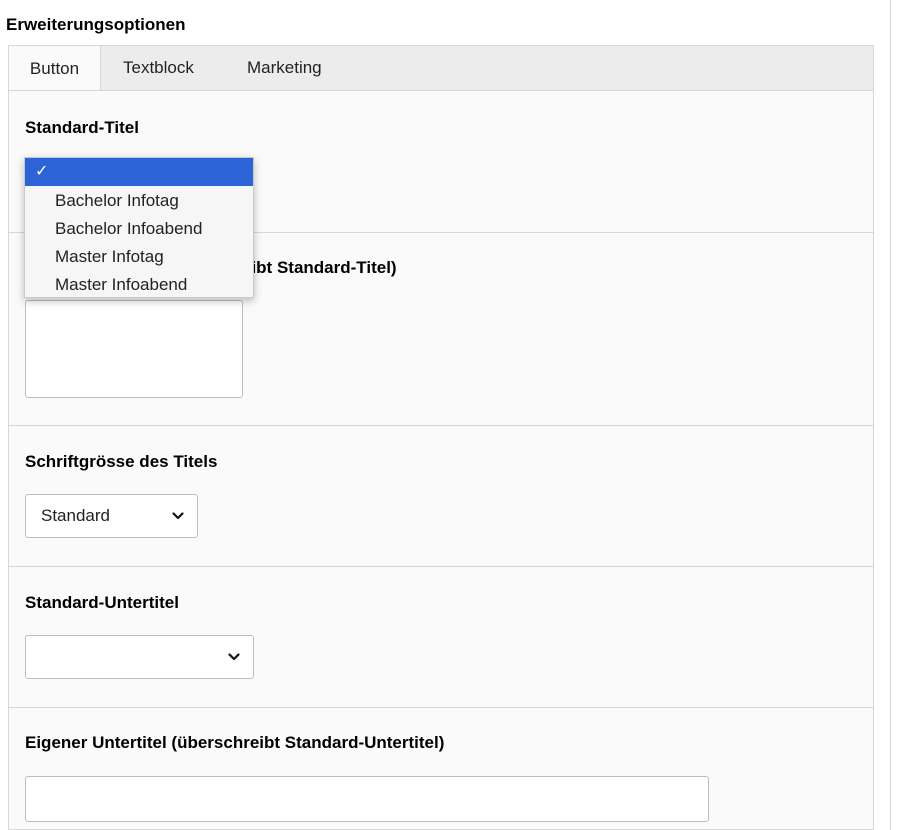 The height and width of the screenshot is (830, 900). I want to click on custom-title-textarea, so click(134, 349).